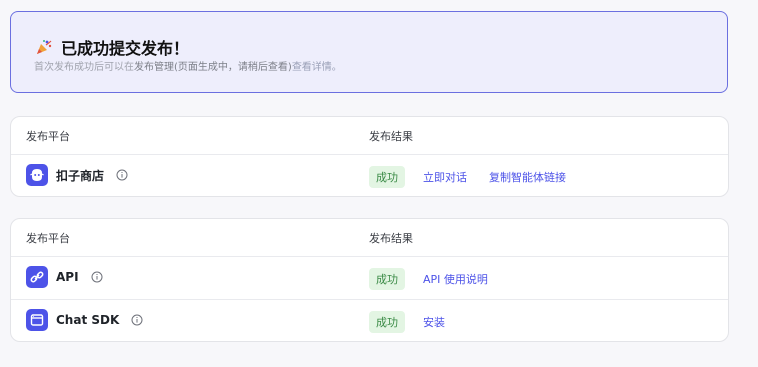 The height and width of the screenshot is (367, 758). I want to click on table-row: 扣子商店 成功 立即对话 复制智能体链接, so click(369, 175).